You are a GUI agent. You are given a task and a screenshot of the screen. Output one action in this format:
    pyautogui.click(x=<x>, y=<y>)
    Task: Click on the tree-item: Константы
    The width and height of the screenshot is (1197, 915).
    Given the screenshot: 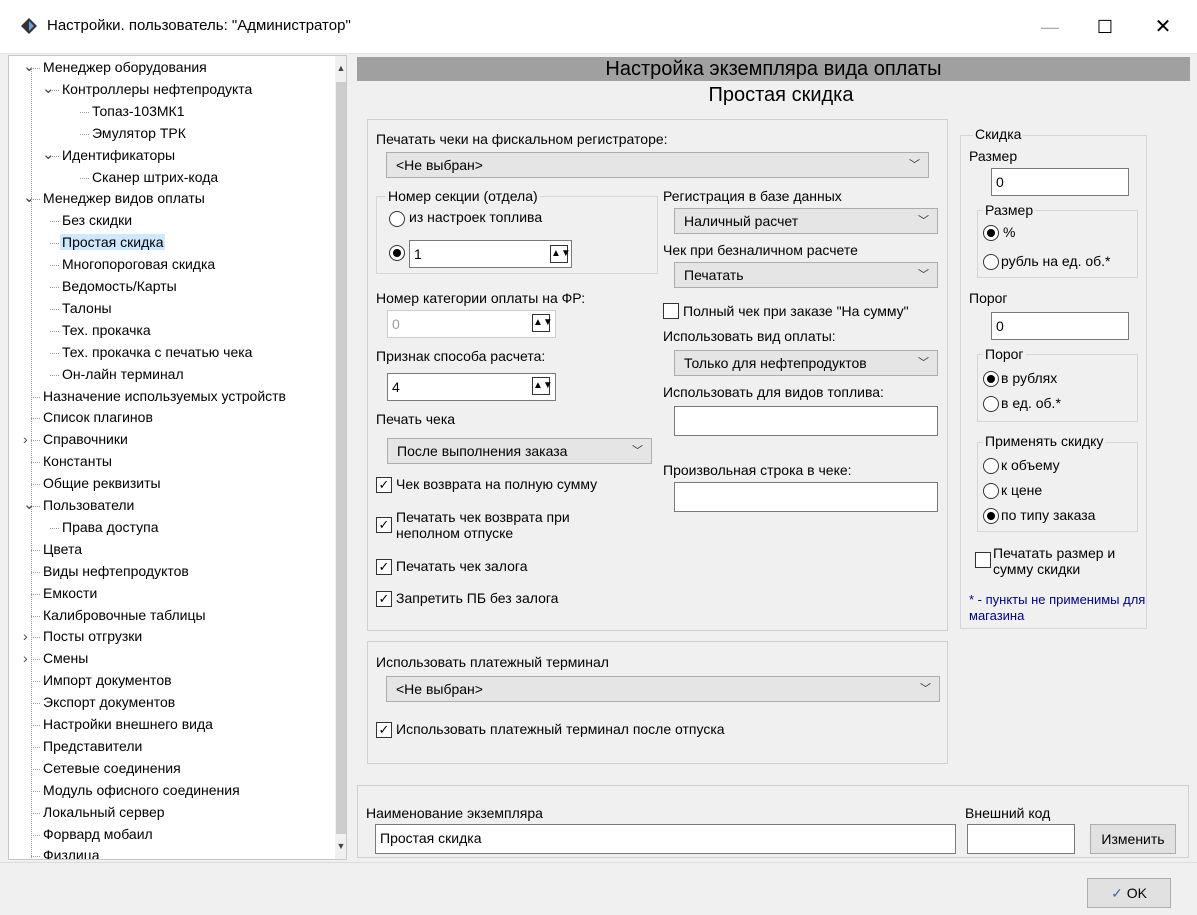 What is the action you would take?
    pyautogui.click(x=77, y=462)
    